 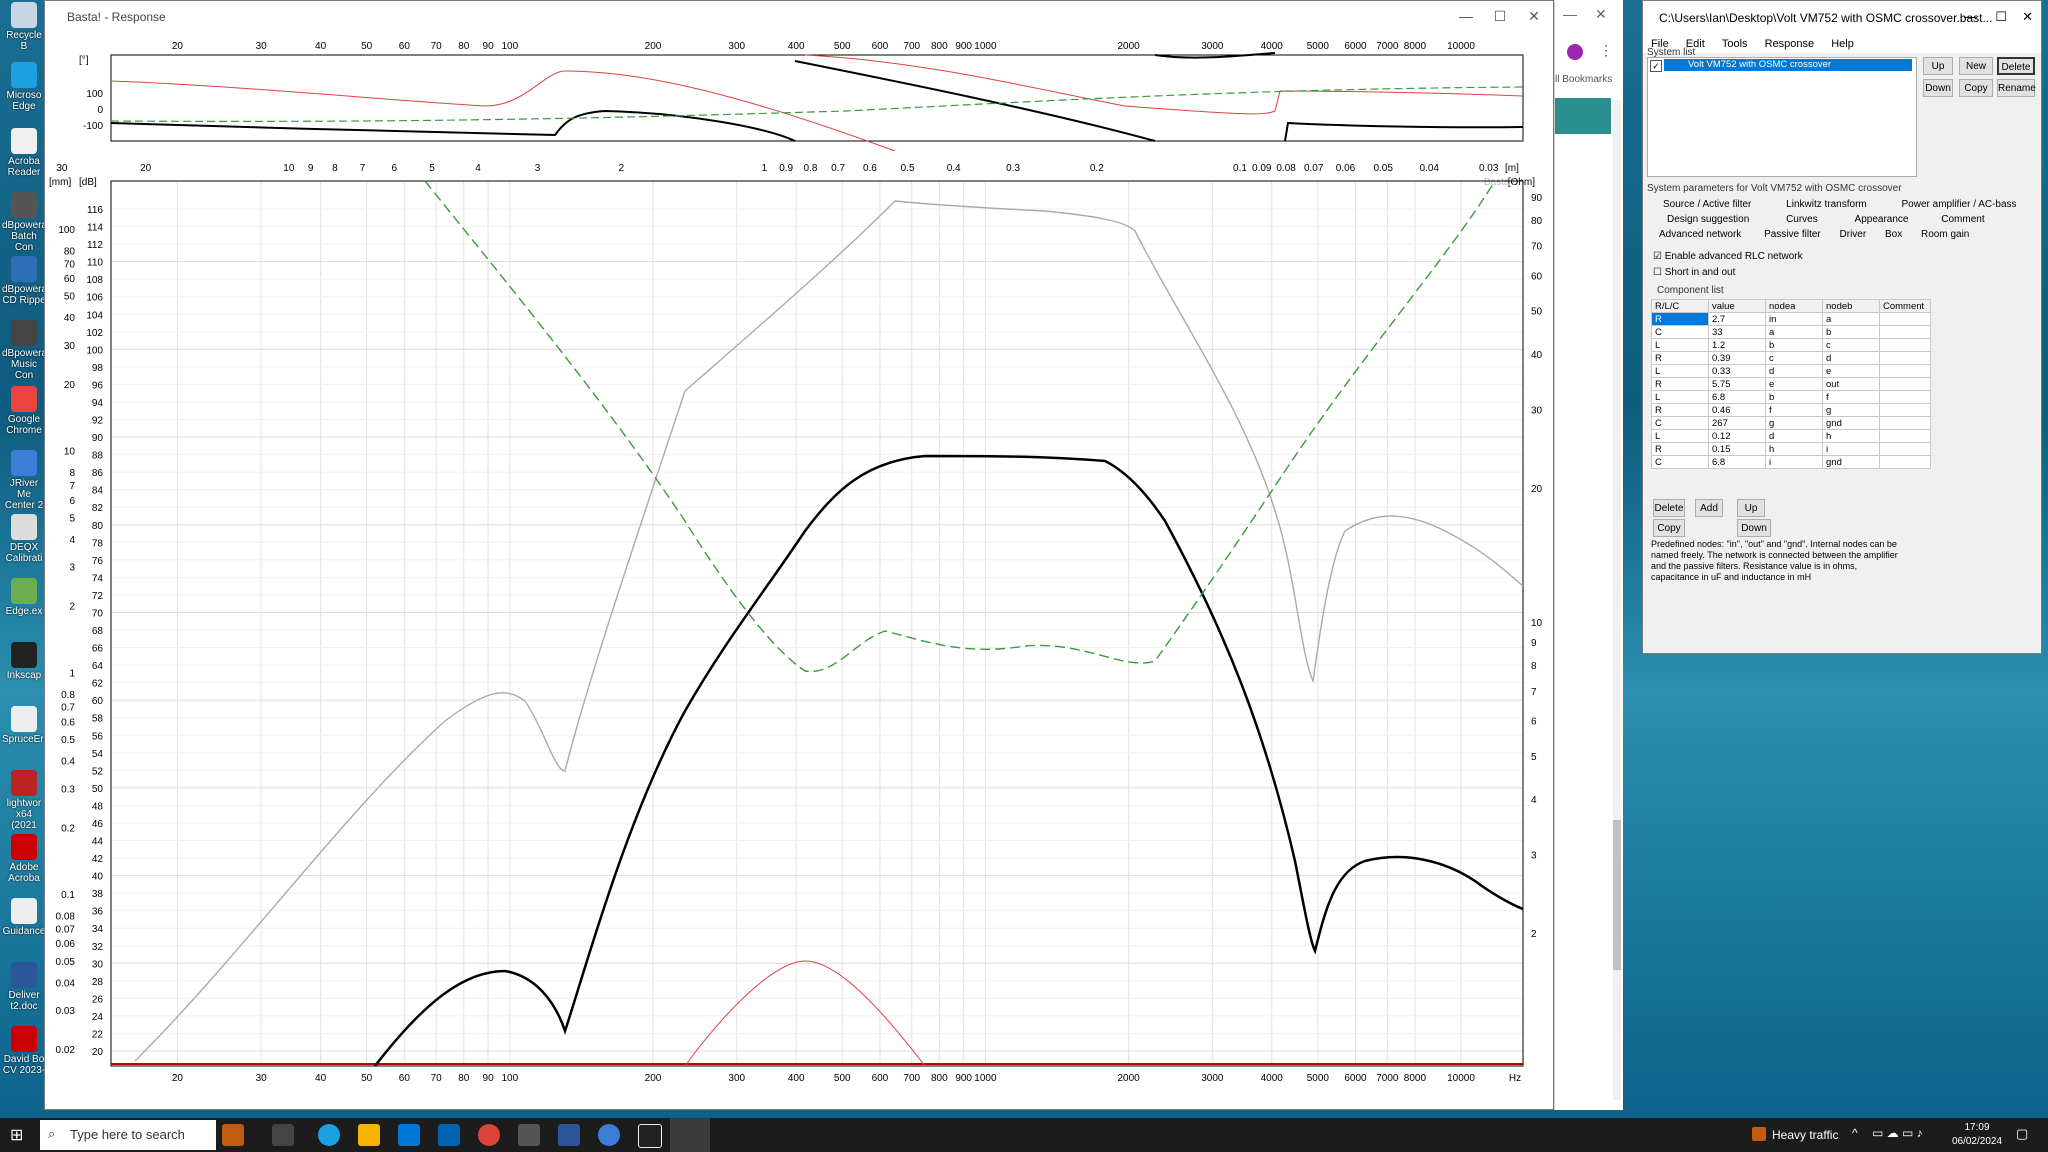 What do you see at coordinates (1751, 508) in the screenshot?
I see `up-component-button: Up` at bounding box center [1751, 508].